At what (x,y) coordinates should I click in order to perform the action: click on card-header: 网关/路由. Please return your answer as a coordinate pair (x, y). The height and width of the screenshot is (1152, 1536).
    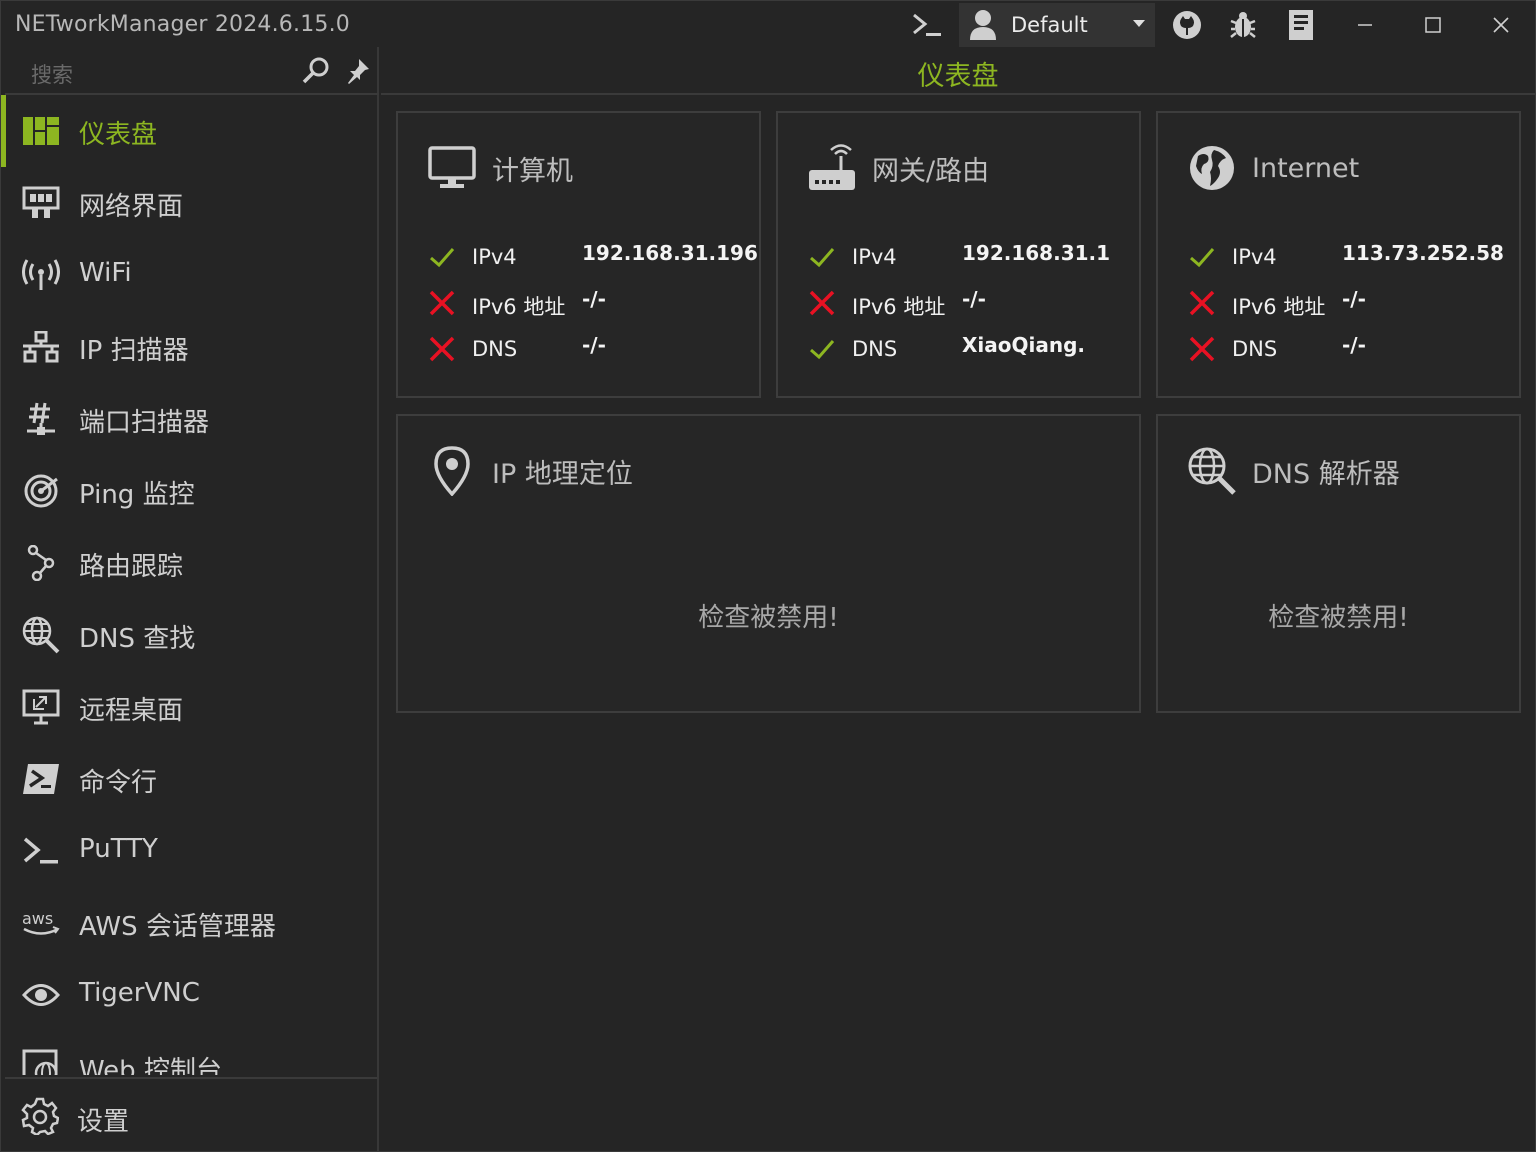
    Looking at the image, I should click on (897, 168).